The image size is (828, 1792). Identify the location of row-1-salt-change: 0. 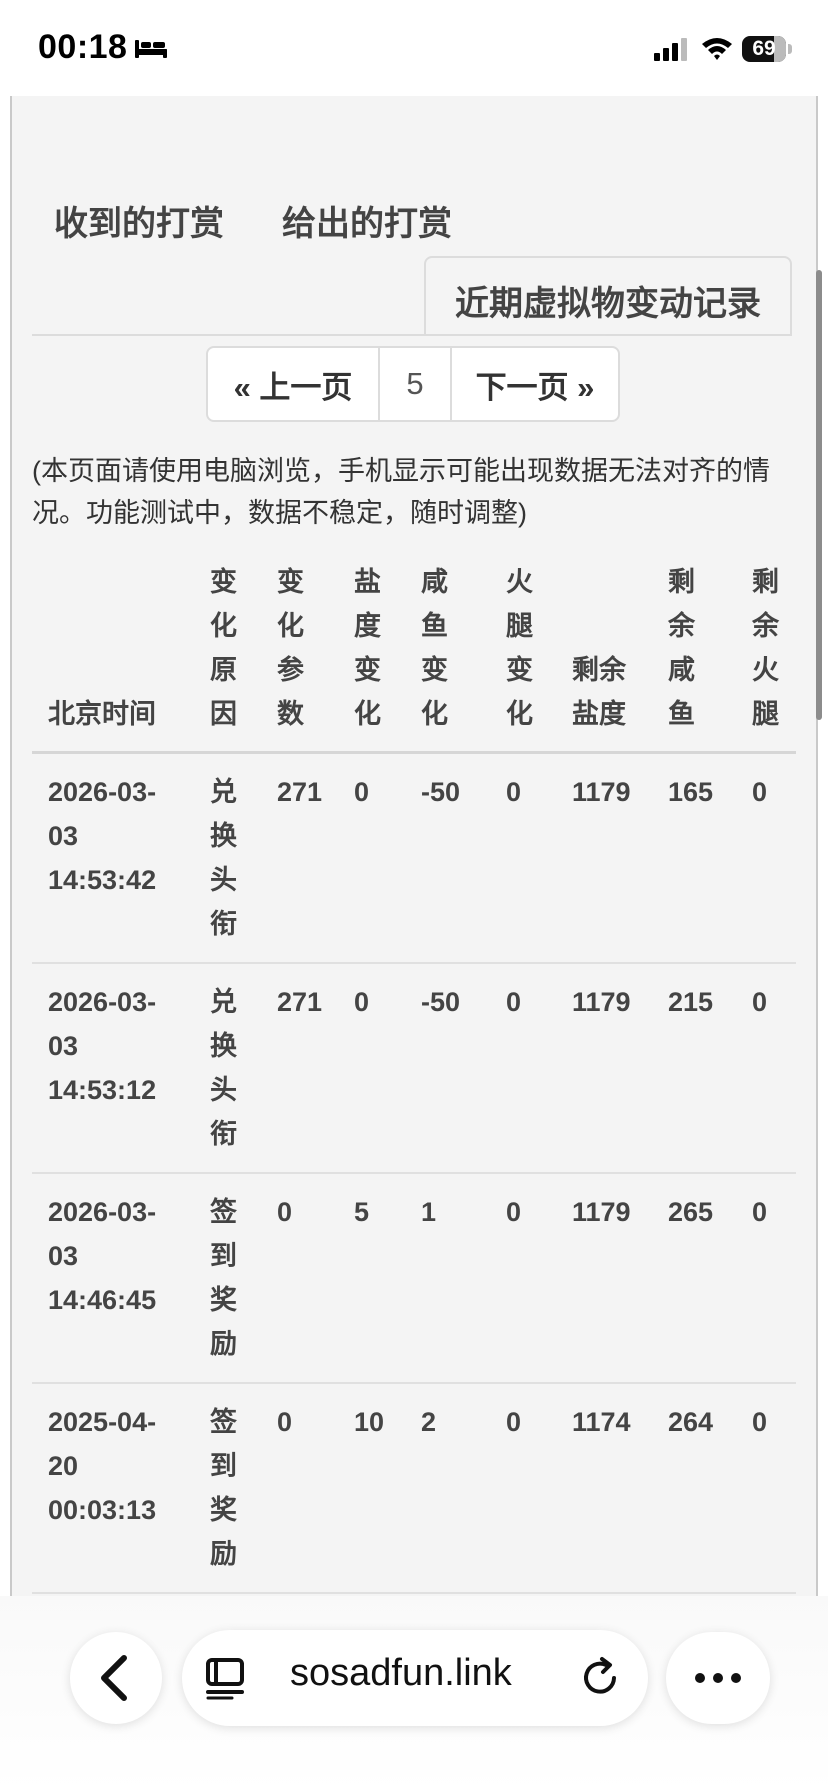
(362, 792).